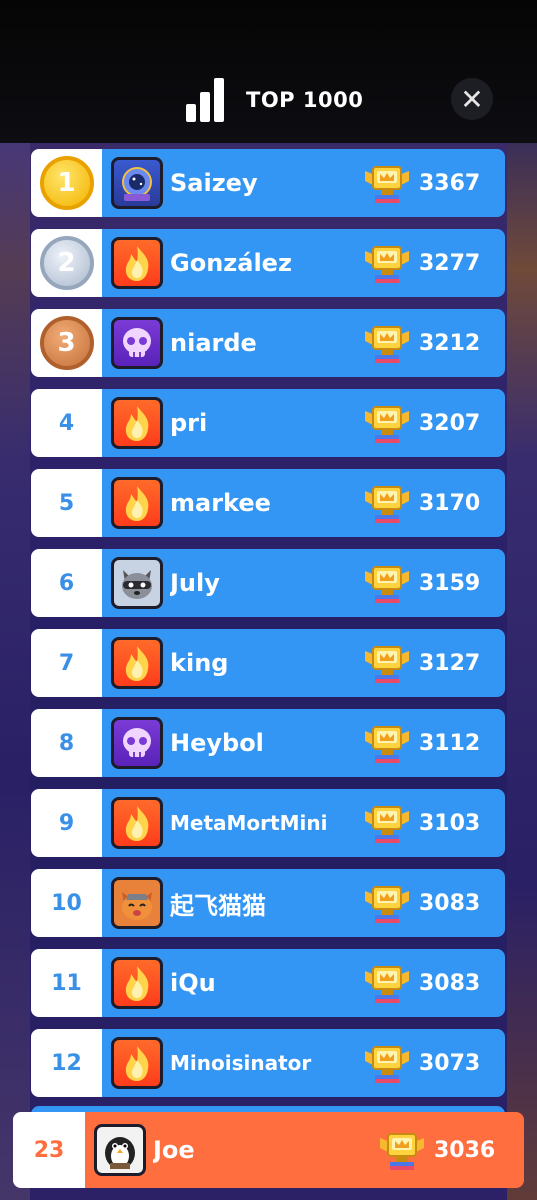  What do you see at coordinates (450, 743) in the screenshot?
I see `player-score: 3112` at bounding box center [450, 743].